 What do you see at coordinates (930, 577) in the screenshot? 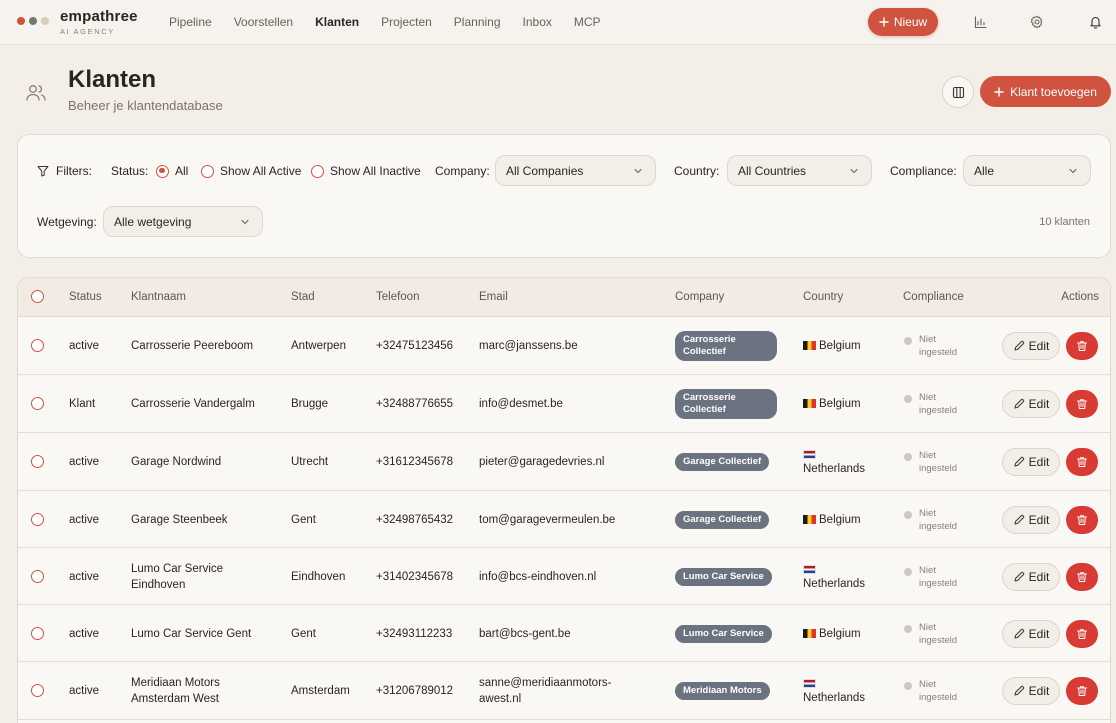
I see `compliance-cell: Niet ingesteld` at bounding box center [930, 577].